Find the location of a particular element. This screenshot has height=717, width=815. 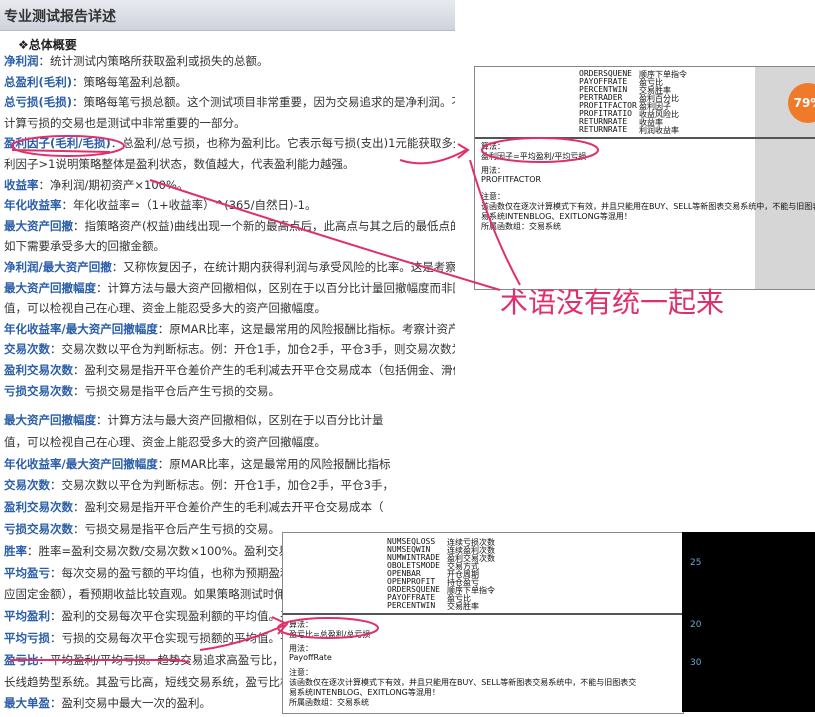

underline is located at coordinates (61, 151).